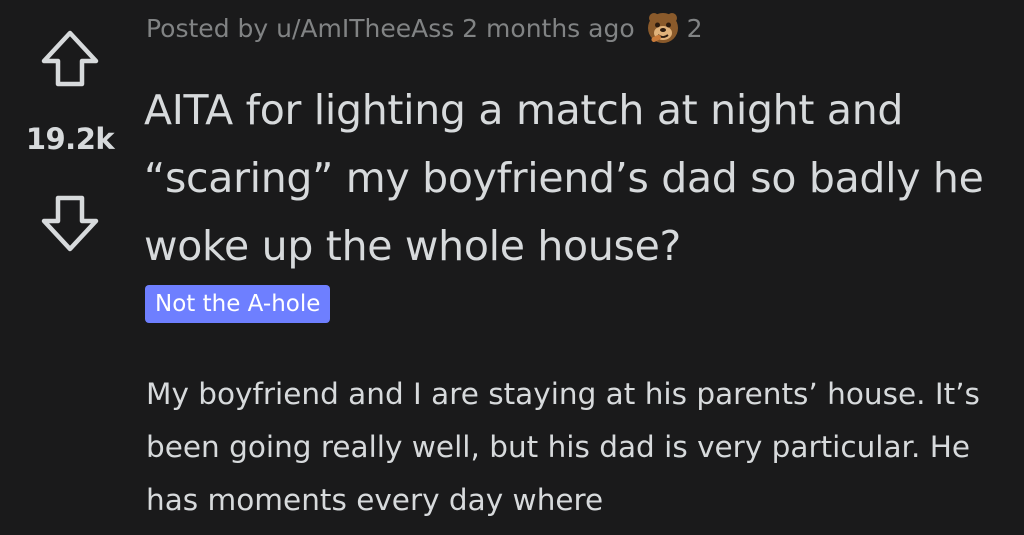  I want to click on upvote-arrow-icon, so click(70, 58).